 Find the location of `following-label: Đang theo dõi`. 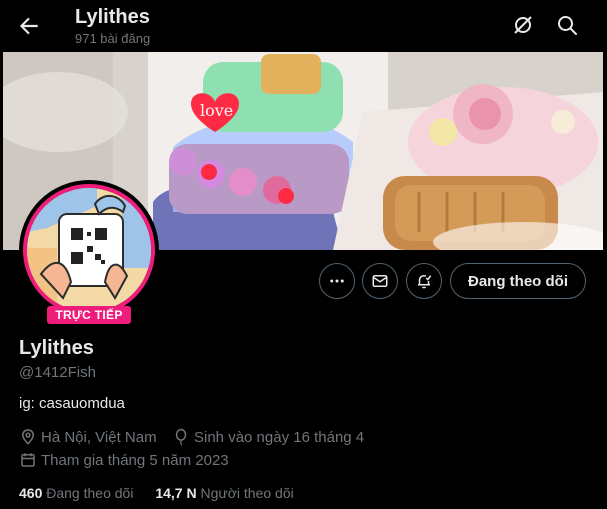

following-label: Đang theo dõi is located at coordinates (90, 493).